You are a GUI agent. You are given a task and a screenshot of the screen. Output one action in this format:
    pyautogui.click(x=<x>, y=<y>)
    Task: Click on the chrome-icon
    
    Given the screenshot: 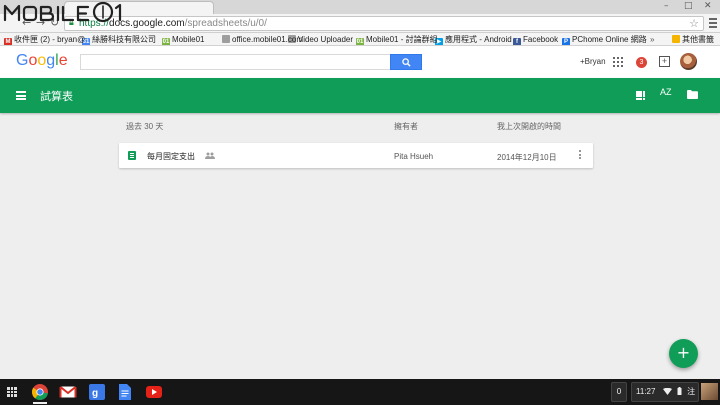 What is the action you would take?
    pyautogui.click(x=40, y=392)
    